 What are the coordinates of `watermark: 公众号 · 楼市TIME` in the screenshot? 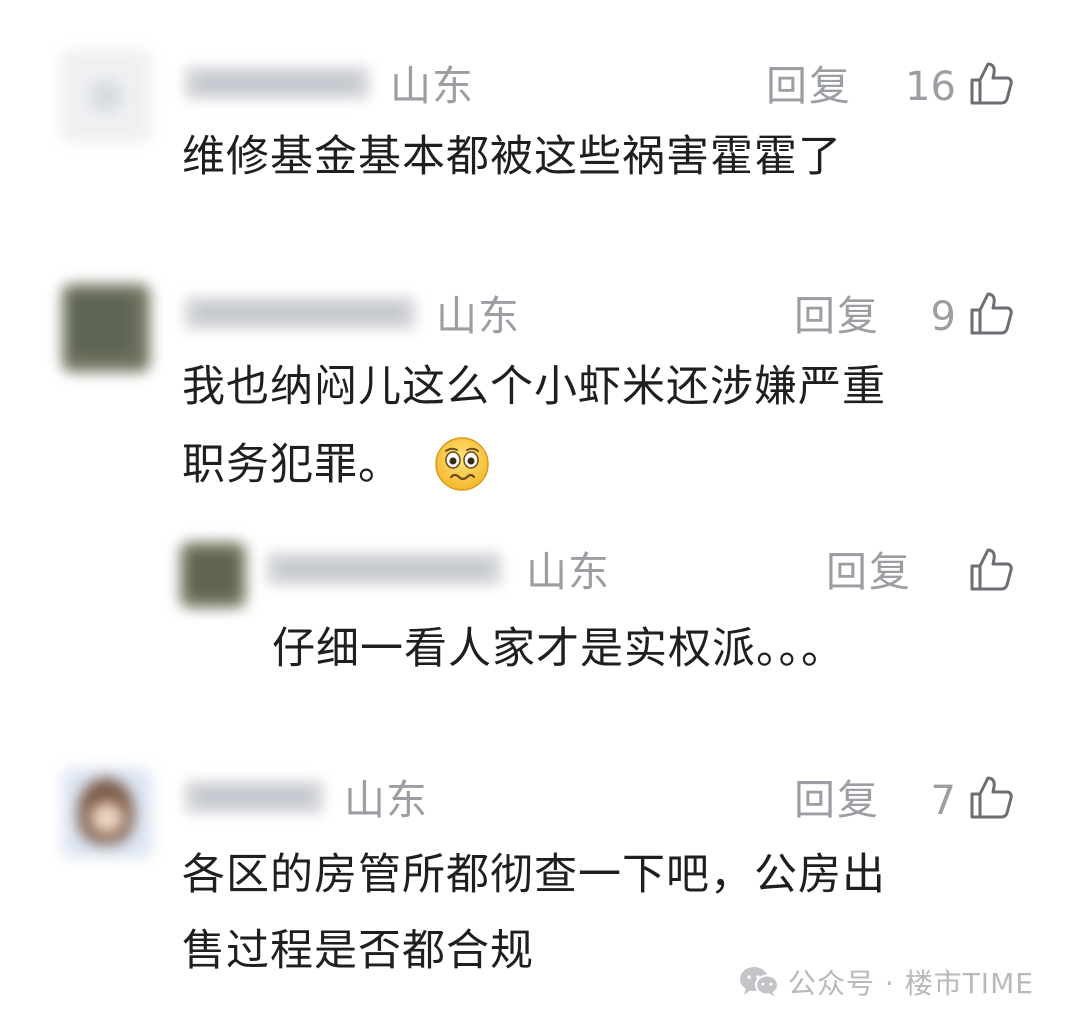 It's located at (886, 982).